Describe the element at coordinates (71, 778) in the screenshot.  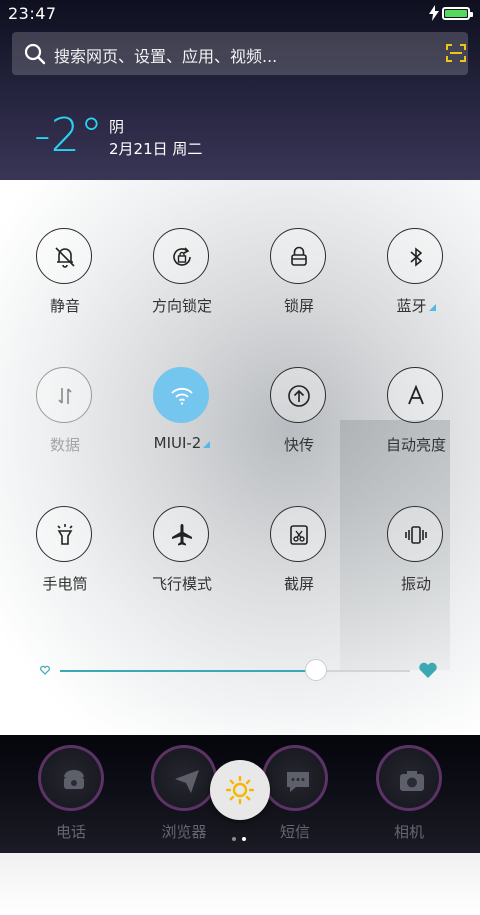
I see `phone-icon` at that location.